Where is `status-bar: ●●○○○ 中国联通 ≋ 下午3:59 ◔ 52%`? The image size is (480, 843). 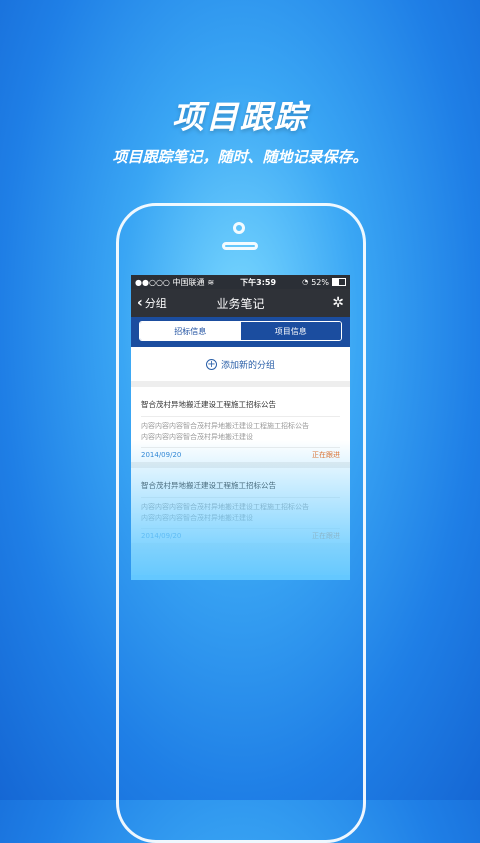 status-bar: ●●○○○ 中国联通 ≋ 下午3:59 ◔ 52% is located at coordinates (240, 282).